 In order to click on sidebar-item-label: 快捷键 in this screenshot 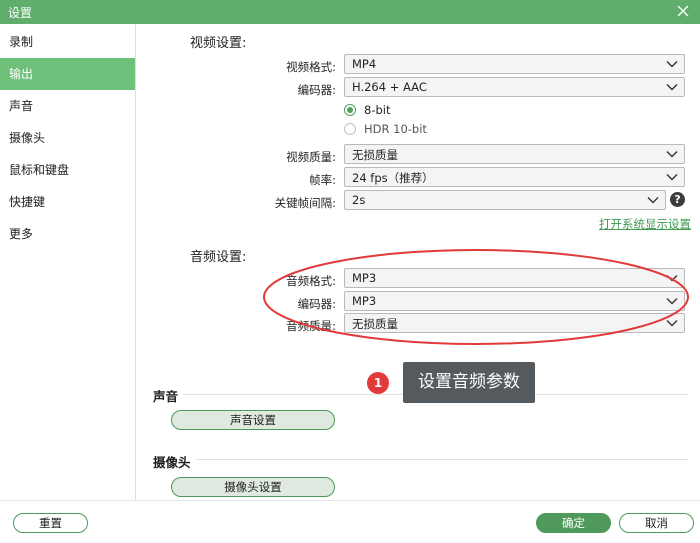, I will do `click(27, 202)`.